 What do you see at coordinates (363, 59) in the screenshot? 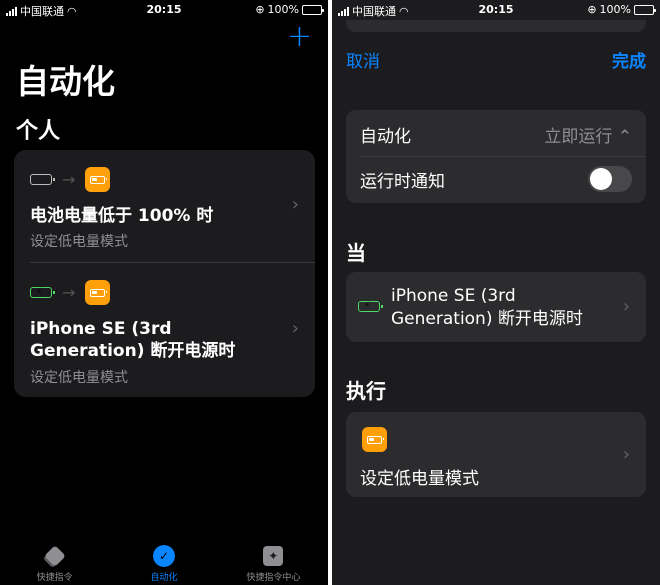
I see `cancel-button: 取消` at bounding box center [363, 59].